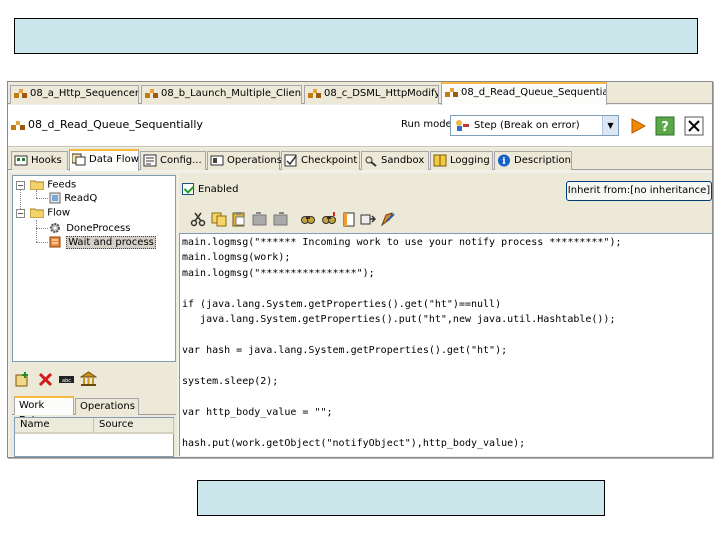 Image resolution: width=720 pixels, height=540 pixels. What do you see at coordinates (694, 126) in the screenshot?
I see `close-icon` at bounding box center [694, 126].